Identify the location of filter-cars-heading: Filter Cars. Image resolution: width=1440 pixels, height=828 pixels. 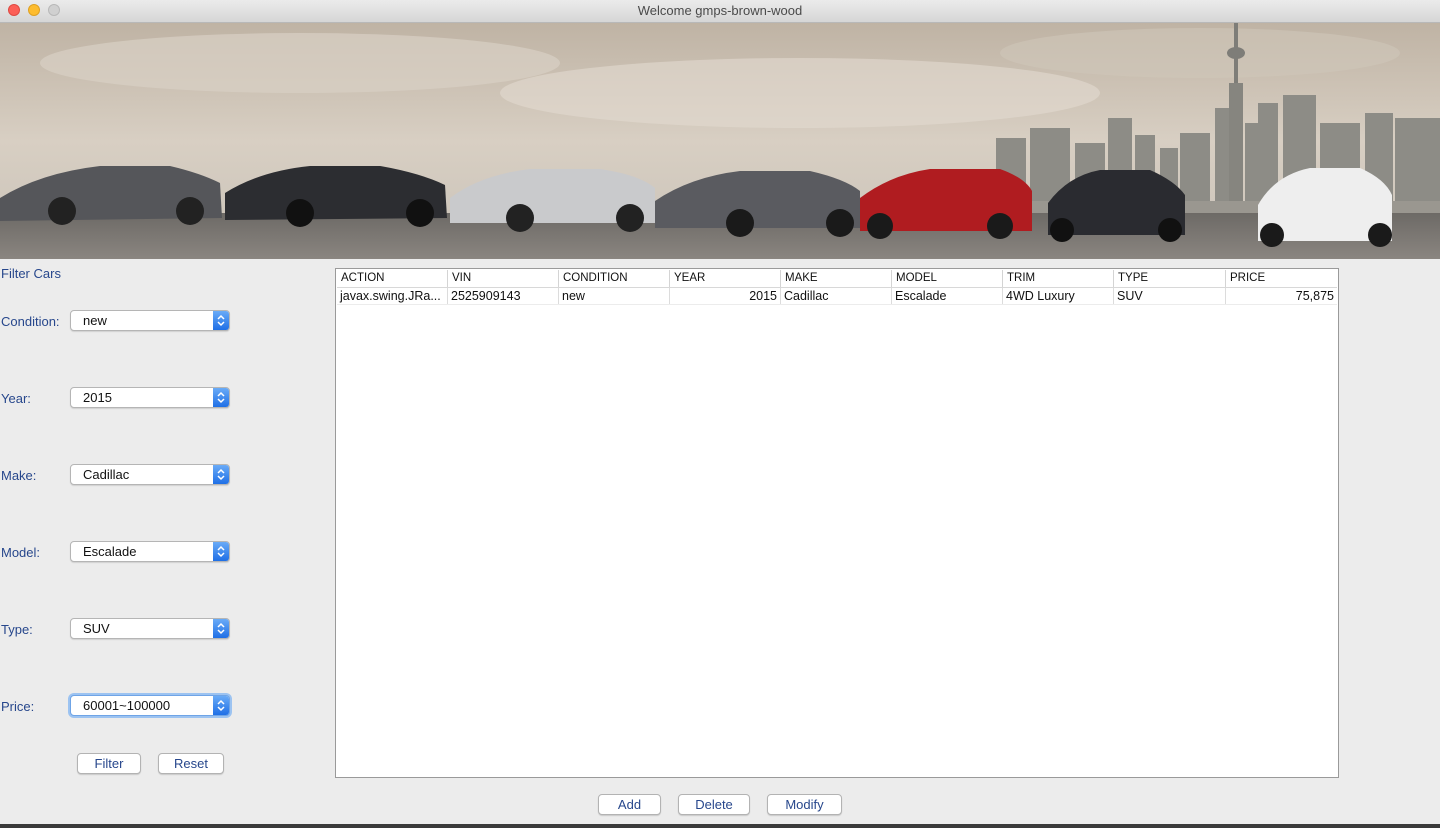
(31, 273).